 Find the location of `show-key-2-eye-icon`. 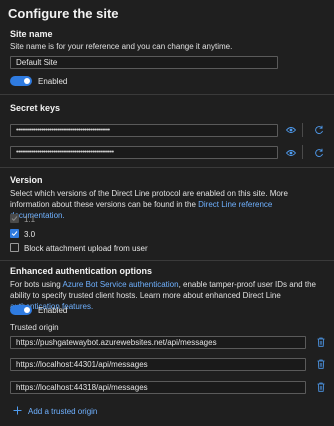

show-key-2-eye-icon is located at coordinates (291, 153).